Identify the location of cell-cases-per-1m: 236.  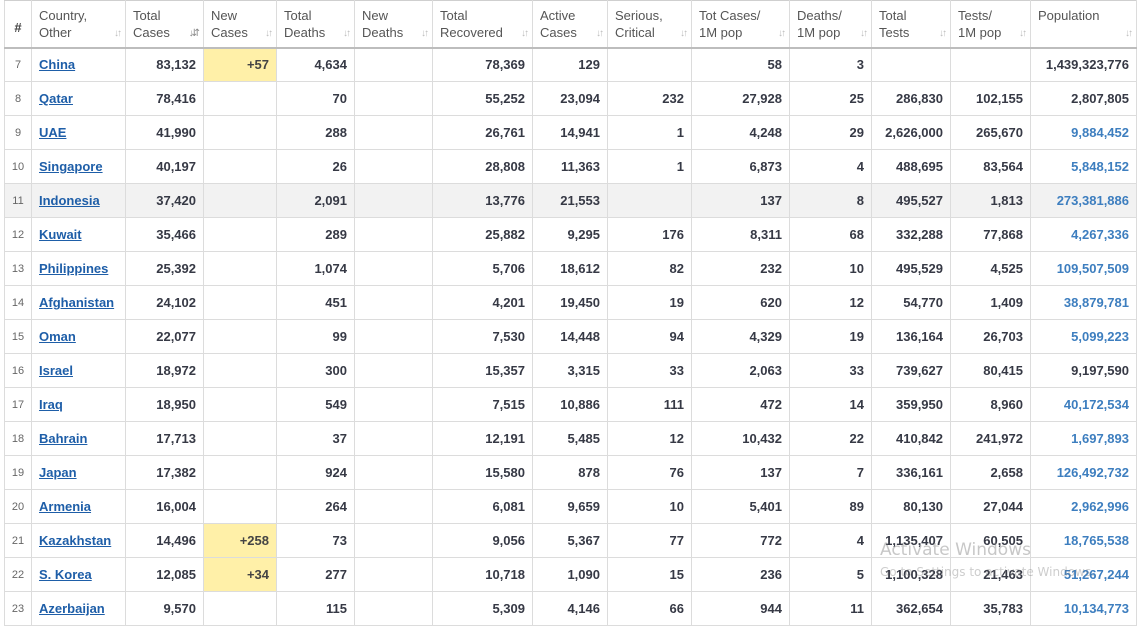
(740, 574).